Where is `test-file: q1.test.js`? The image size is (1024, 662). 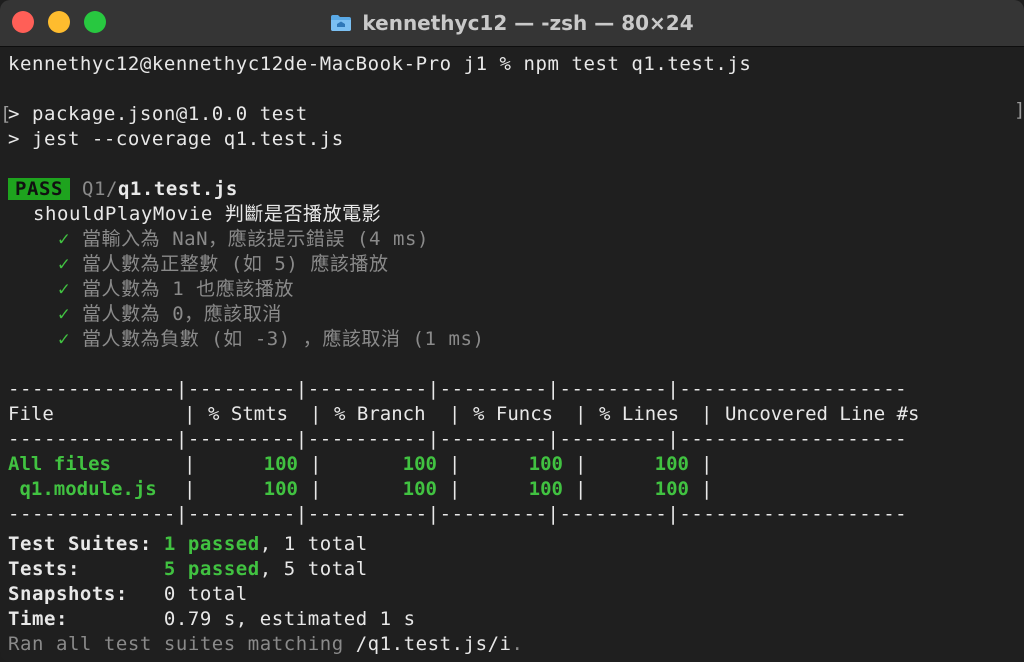
test-file: q1.test.js is located at coordinates (177, 189).